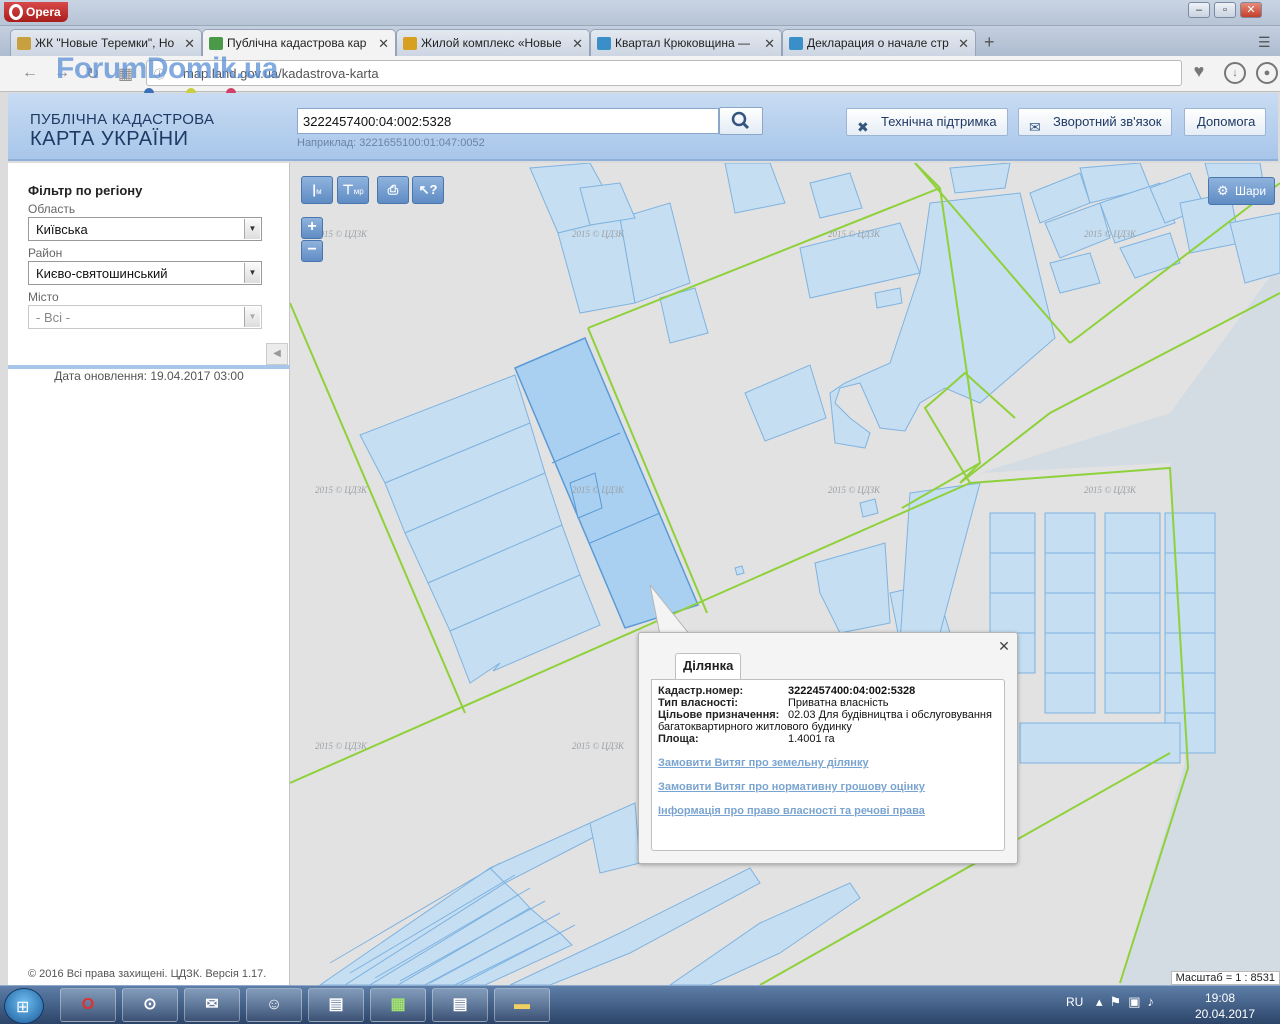  I want to click on print-button: ⎙, so click(393, 190).